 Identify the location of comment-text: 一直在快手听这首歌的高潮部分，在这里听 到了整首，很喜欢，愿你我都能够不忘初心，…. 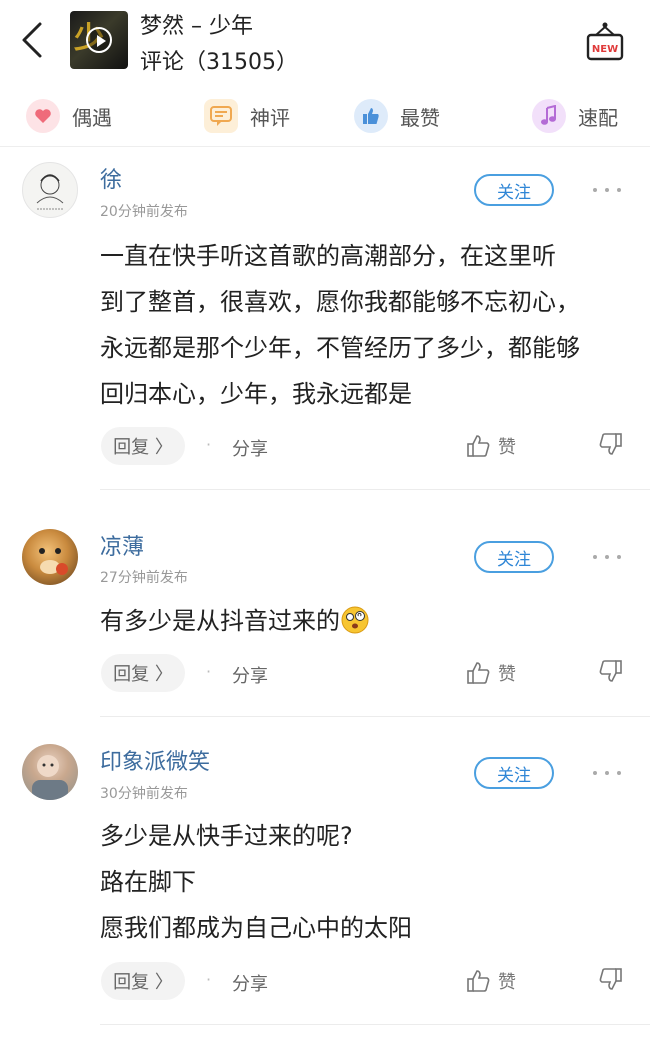
(367, 325).